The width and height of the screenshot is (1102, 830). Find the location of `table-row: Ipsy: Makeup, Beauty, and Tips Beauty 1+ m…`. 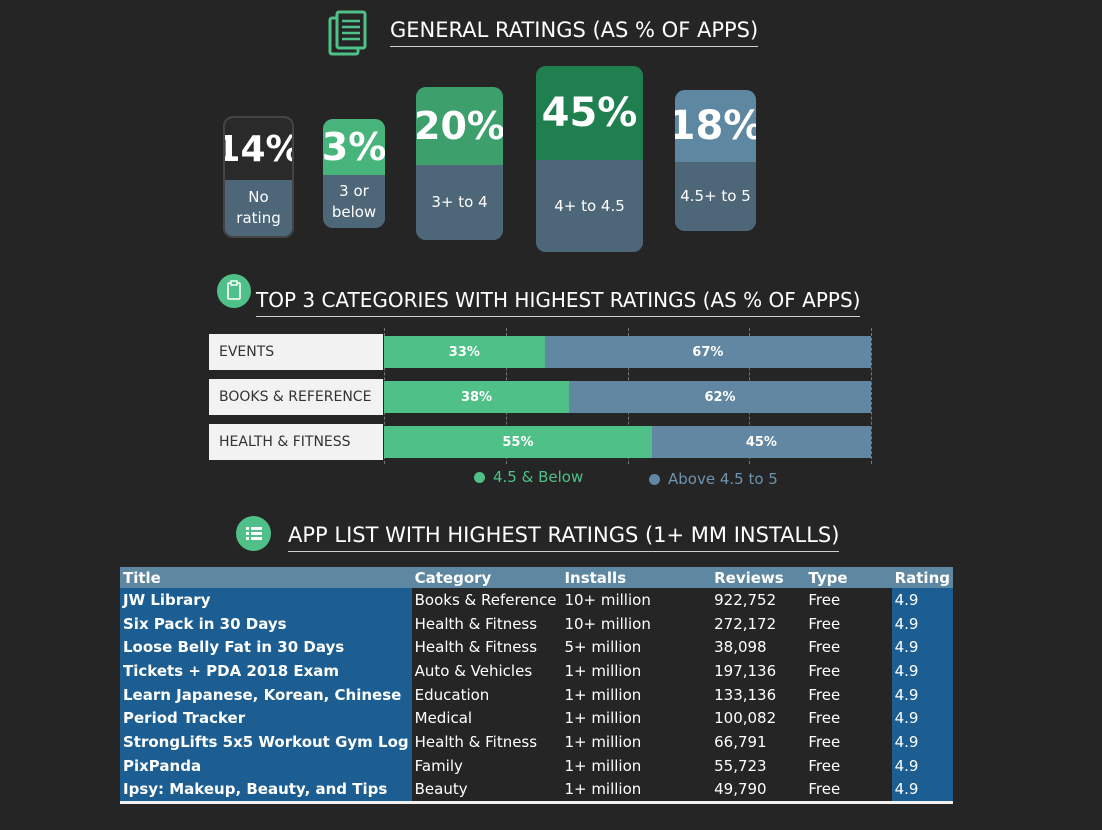

table-row: Ipsy: Makeup, Beauty, and Tips Beauty 1+ m… is located at coordinates (536, 790).